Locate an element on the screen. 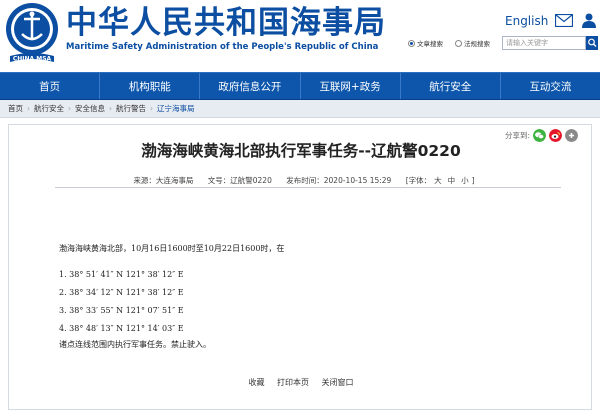 The width and height of the screenshot is (600, 414). article-publish-time: 发布时间：2020-10-15 15:29 is located at coordinates (339, 180).